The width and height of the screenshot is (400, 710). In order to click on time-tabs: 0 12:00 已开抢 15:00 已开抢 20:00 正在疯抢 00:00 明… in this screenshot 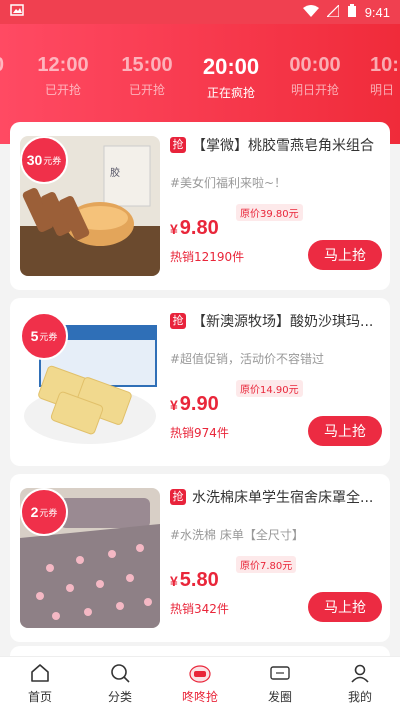, I will do `click(200, 80)`.